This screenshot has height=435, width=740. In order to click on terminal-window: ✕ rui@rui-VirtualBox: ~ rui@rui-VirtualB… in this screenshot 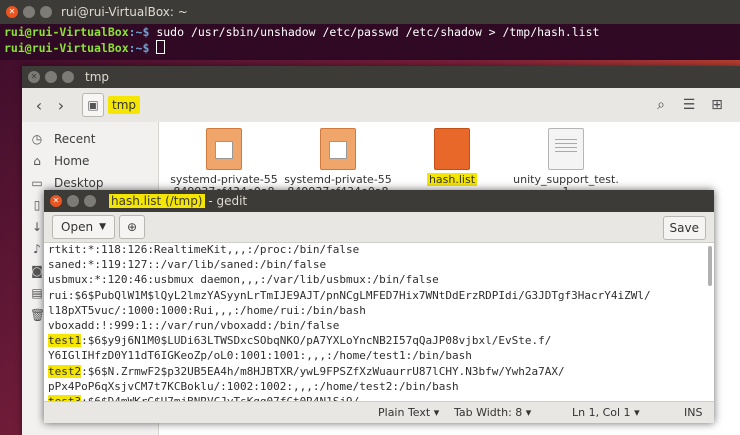, I will do `click(370, 30)`.